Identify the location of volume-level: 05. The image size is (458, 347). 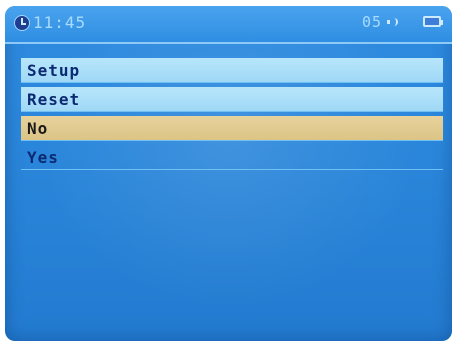
(372, 22).